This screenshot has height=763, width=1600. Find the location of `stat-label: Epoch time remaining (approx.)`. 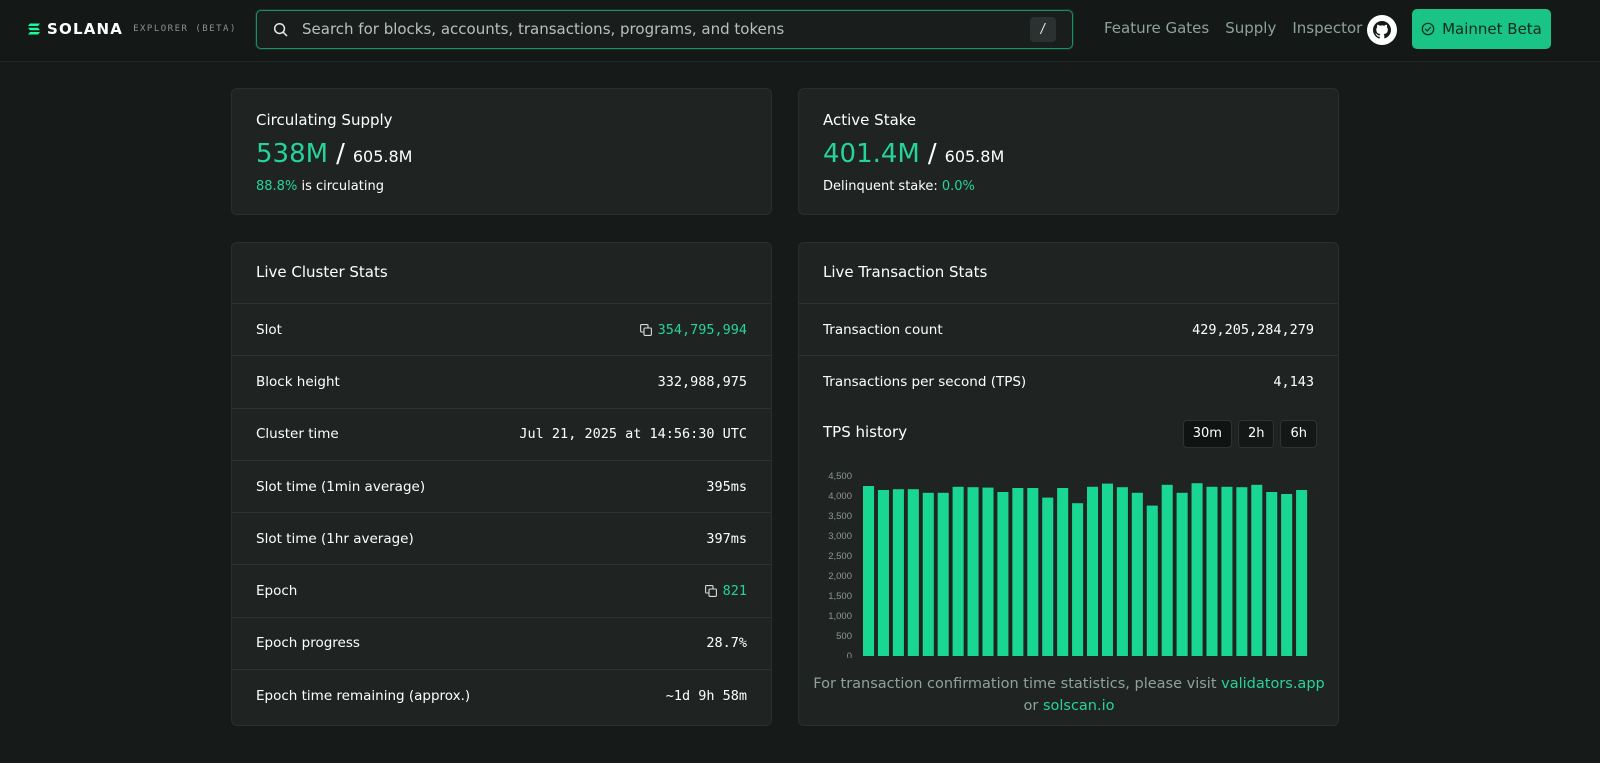

stat-label: Epoch time remaining (approx.) is located at coordinates (363, 696).